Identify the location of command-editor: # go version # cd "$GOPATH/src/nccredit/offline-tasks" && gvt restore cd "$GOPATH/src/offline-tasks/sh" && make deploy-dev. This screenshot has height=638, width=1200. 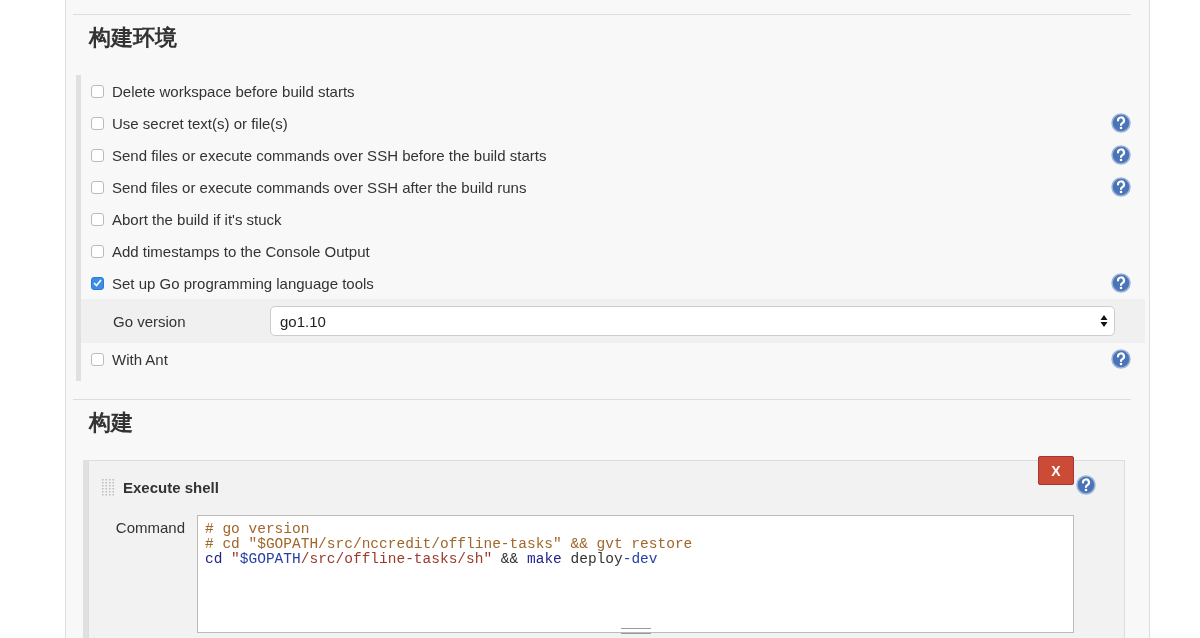
(635, 574).